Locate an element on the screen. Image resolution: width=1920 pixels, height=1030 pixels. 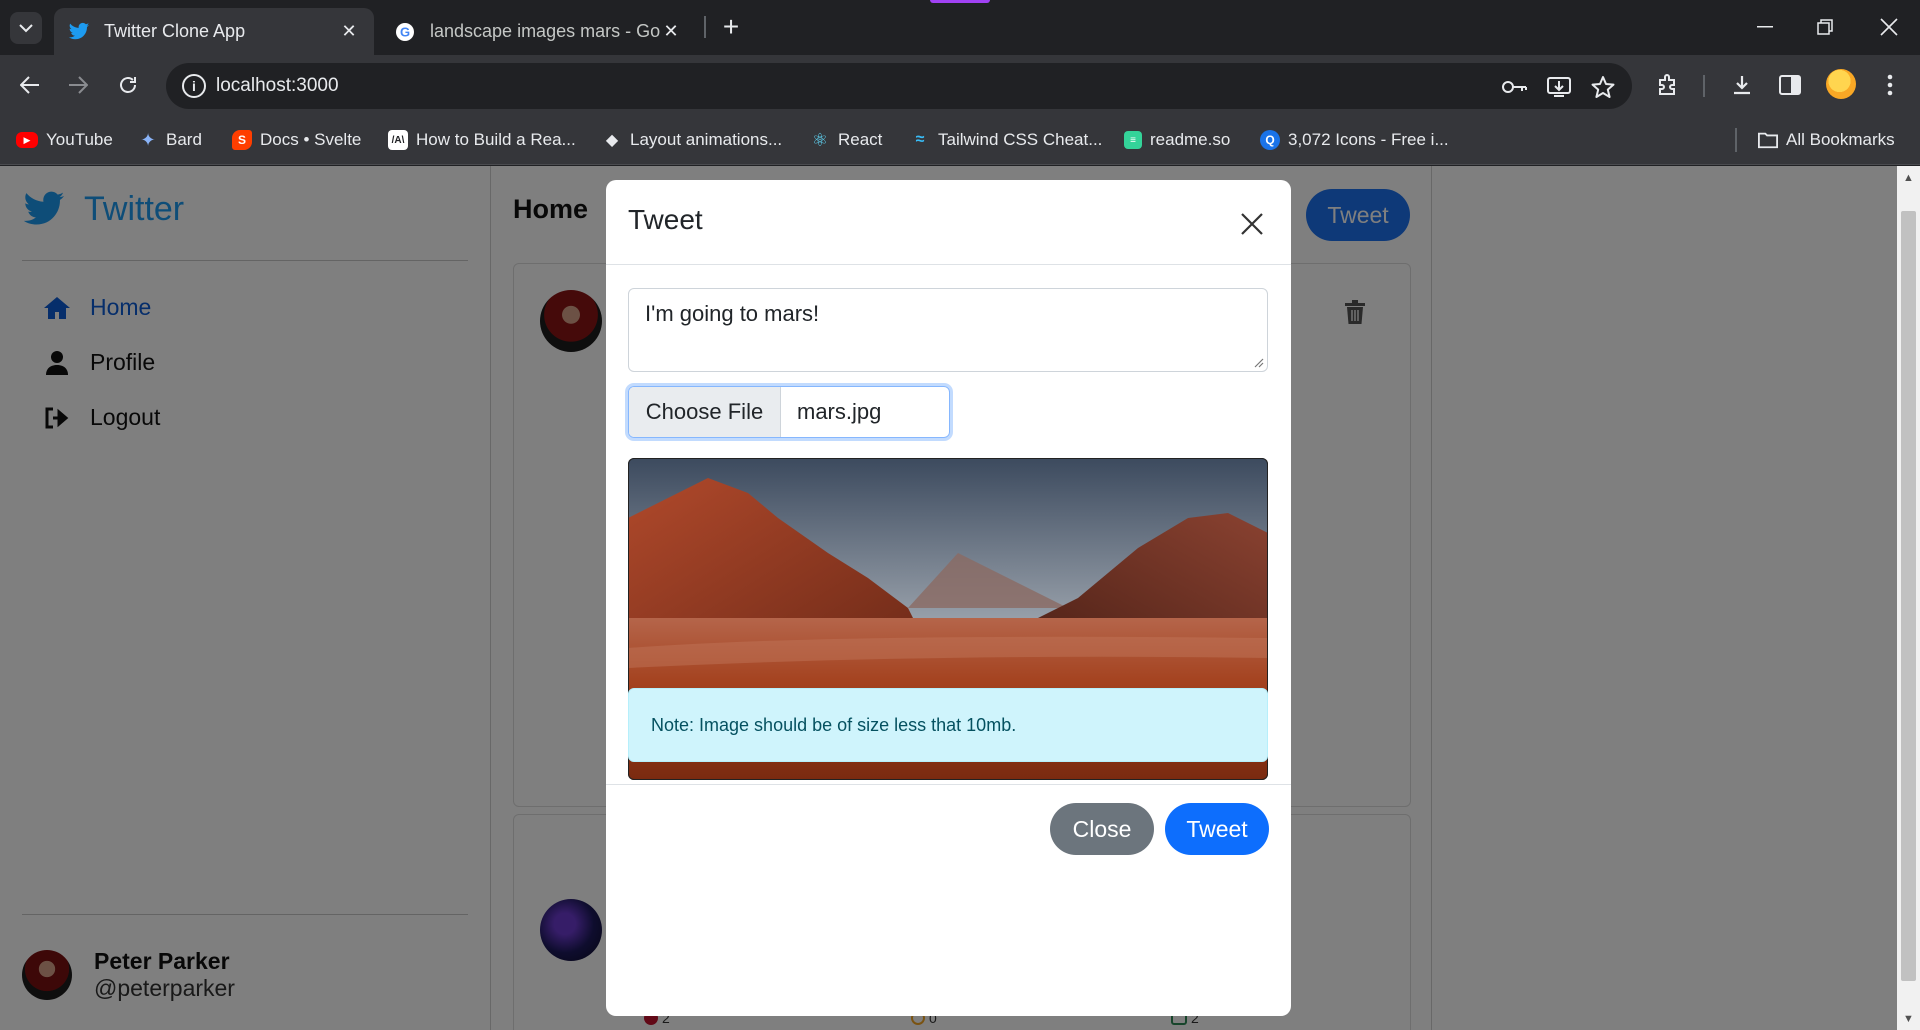
restore-icon is located at coordinates (1825, 27).